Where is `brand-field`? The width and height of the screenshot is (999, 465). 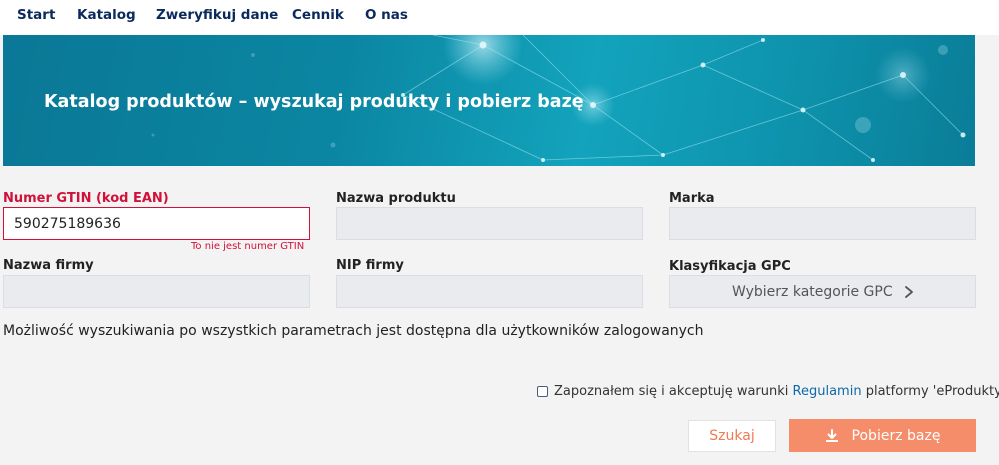
brand-field is located at coordinates (822, 223).